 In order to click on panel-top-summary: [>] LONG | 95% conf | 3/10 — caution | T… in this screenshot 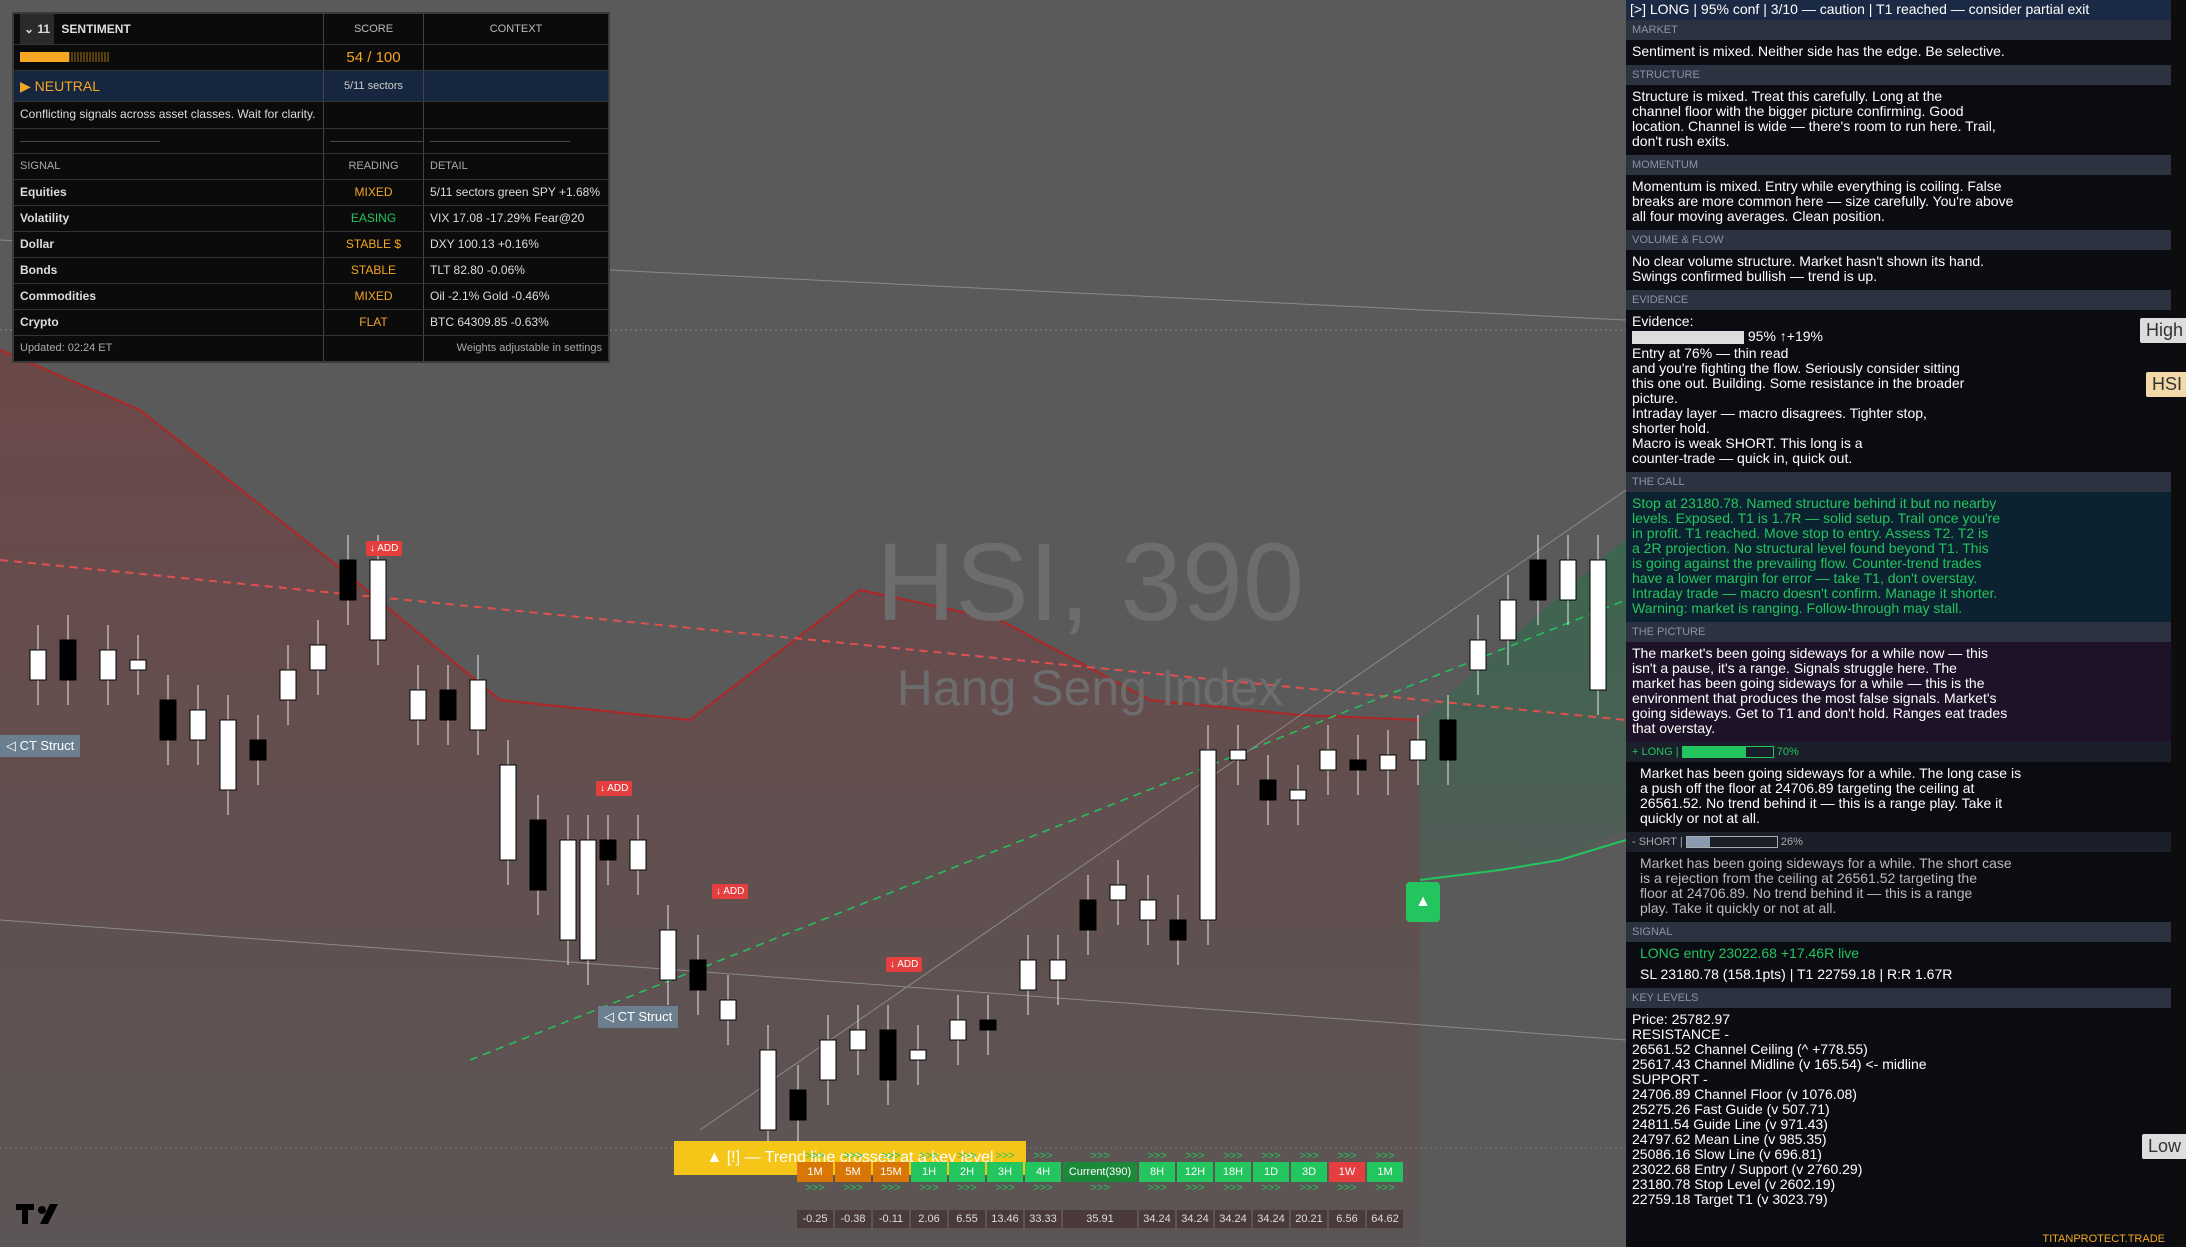, I will do `click(1898, 10)`.